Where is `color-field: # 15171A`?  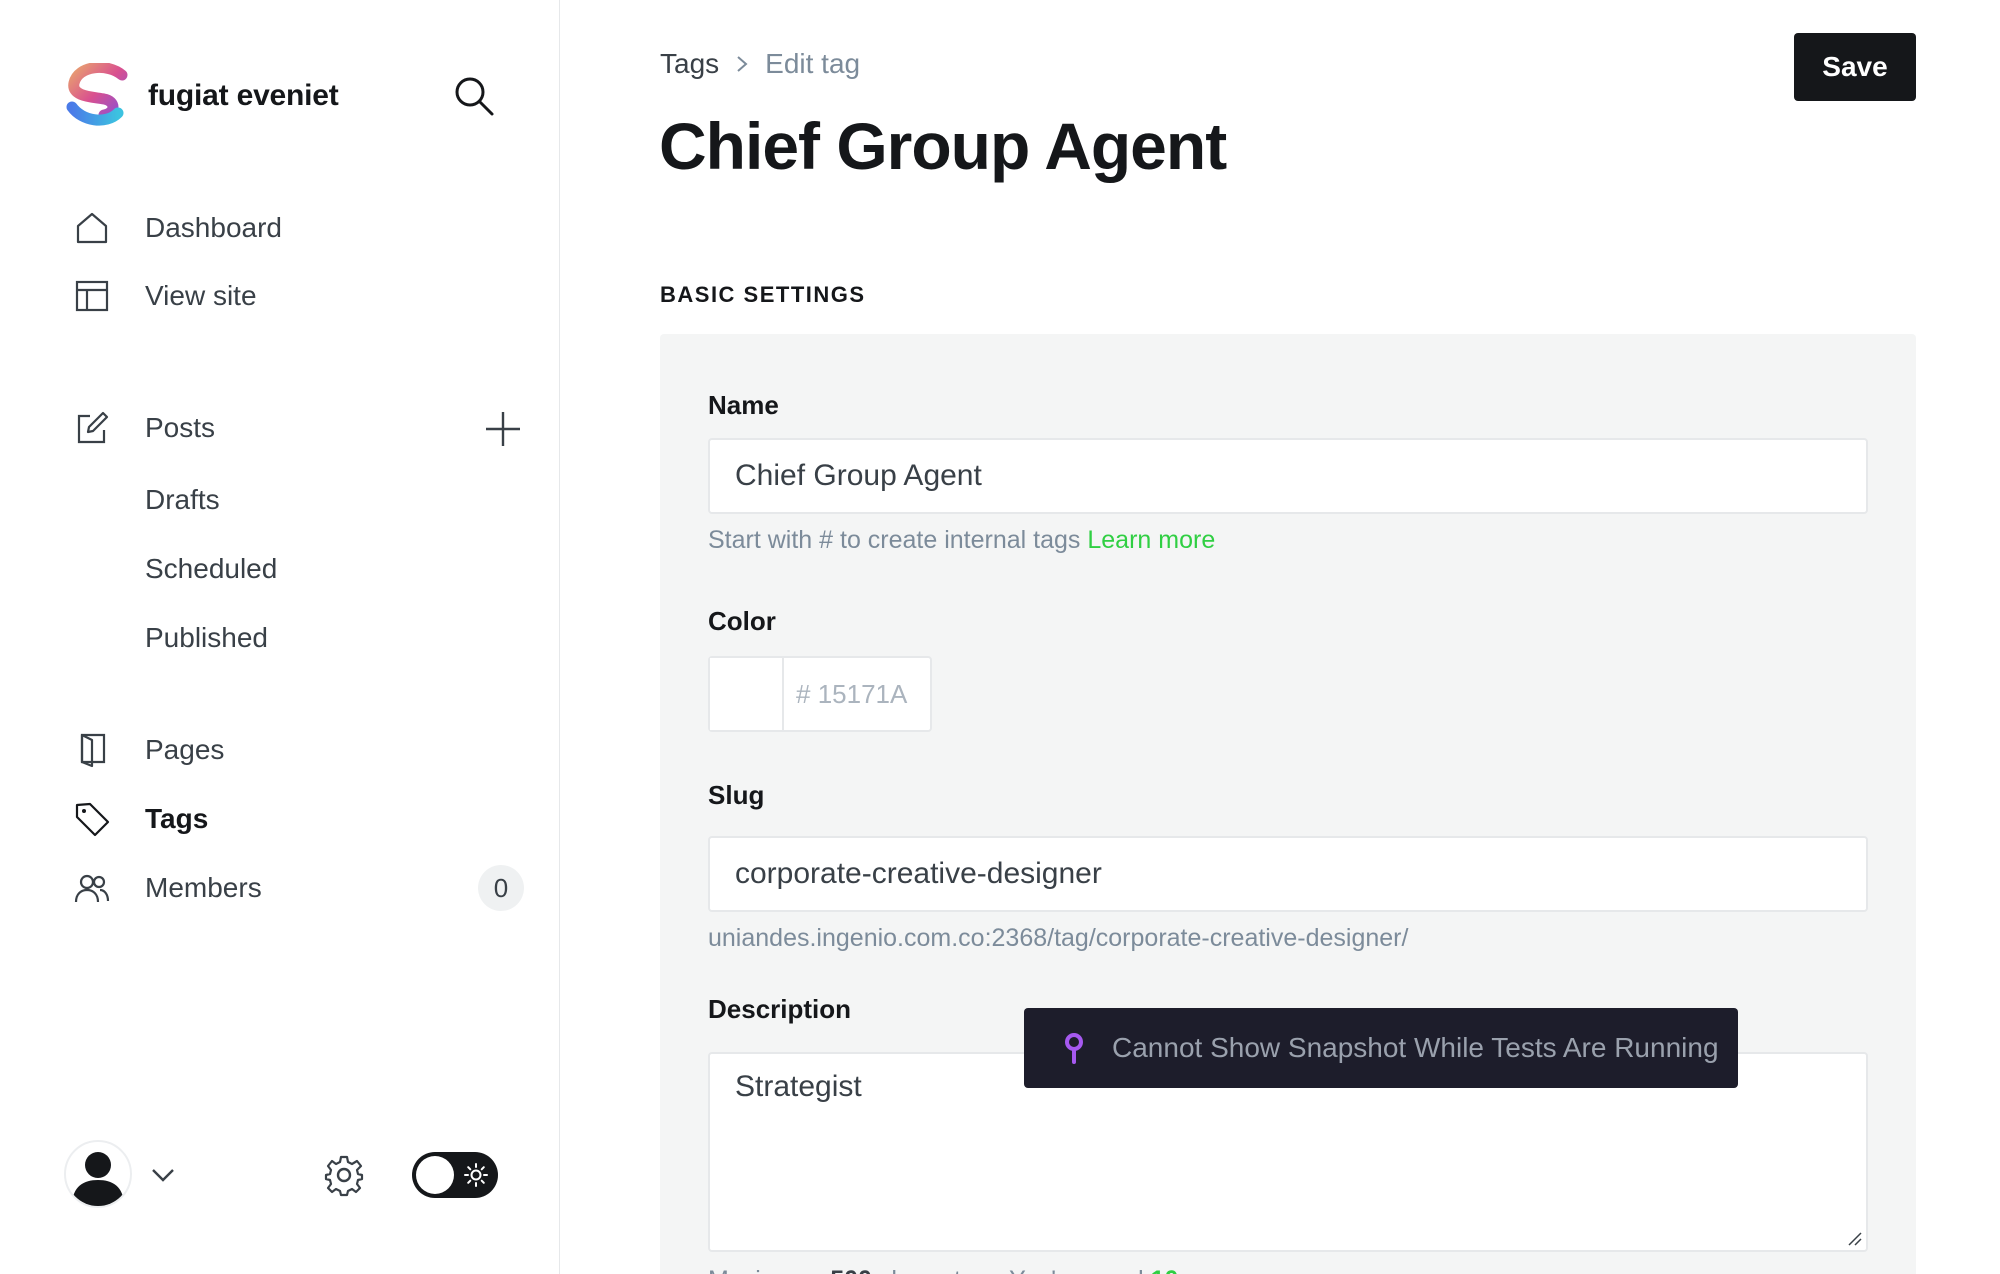 color-field: # 15171A is located at coordinates (820, 694).